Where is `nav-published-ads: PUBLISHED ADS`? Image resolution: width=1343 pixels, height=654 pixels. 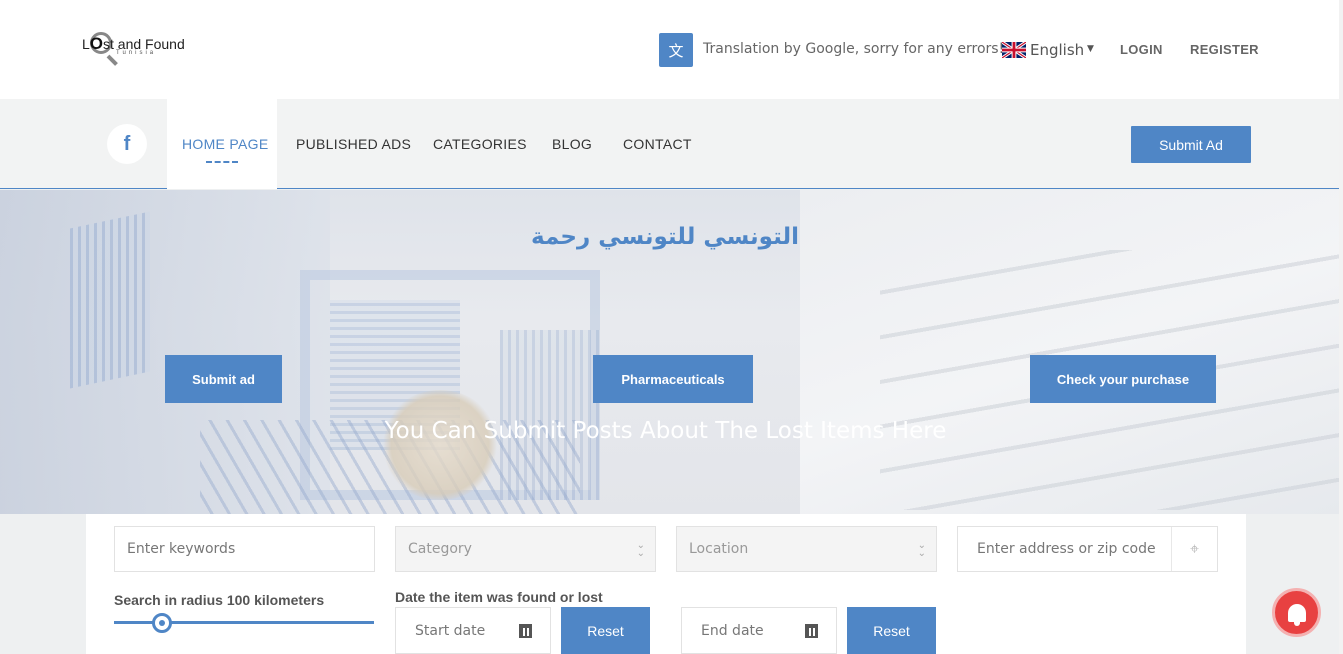
nav-published-ads: PUBLISHED ADS is located at coordinates (353, 144).